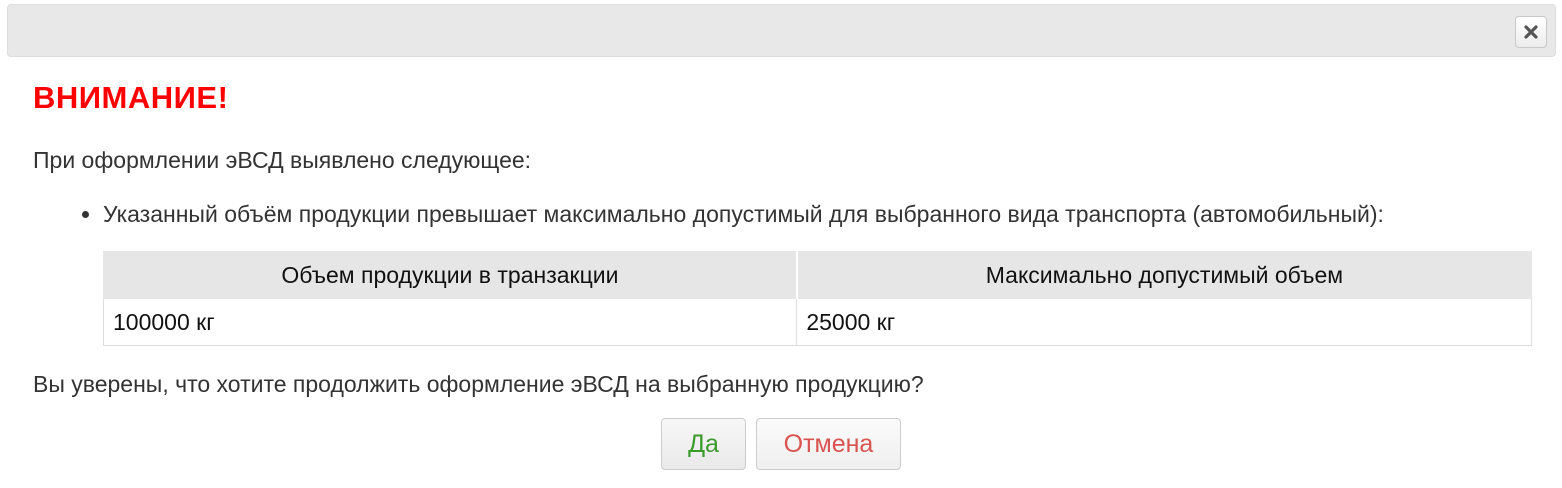 The height and width of the screenshot is (488, 1562). Describe the element at coordinates (781, 30) in the screenshot. I see `dialog-titlebar` at that location.